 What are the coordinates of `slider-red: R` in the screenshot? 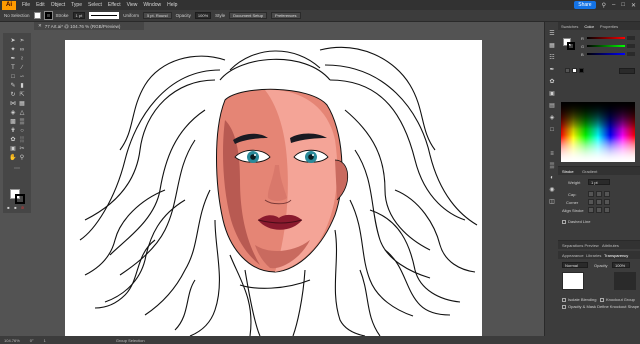 It's located at (609, 38).